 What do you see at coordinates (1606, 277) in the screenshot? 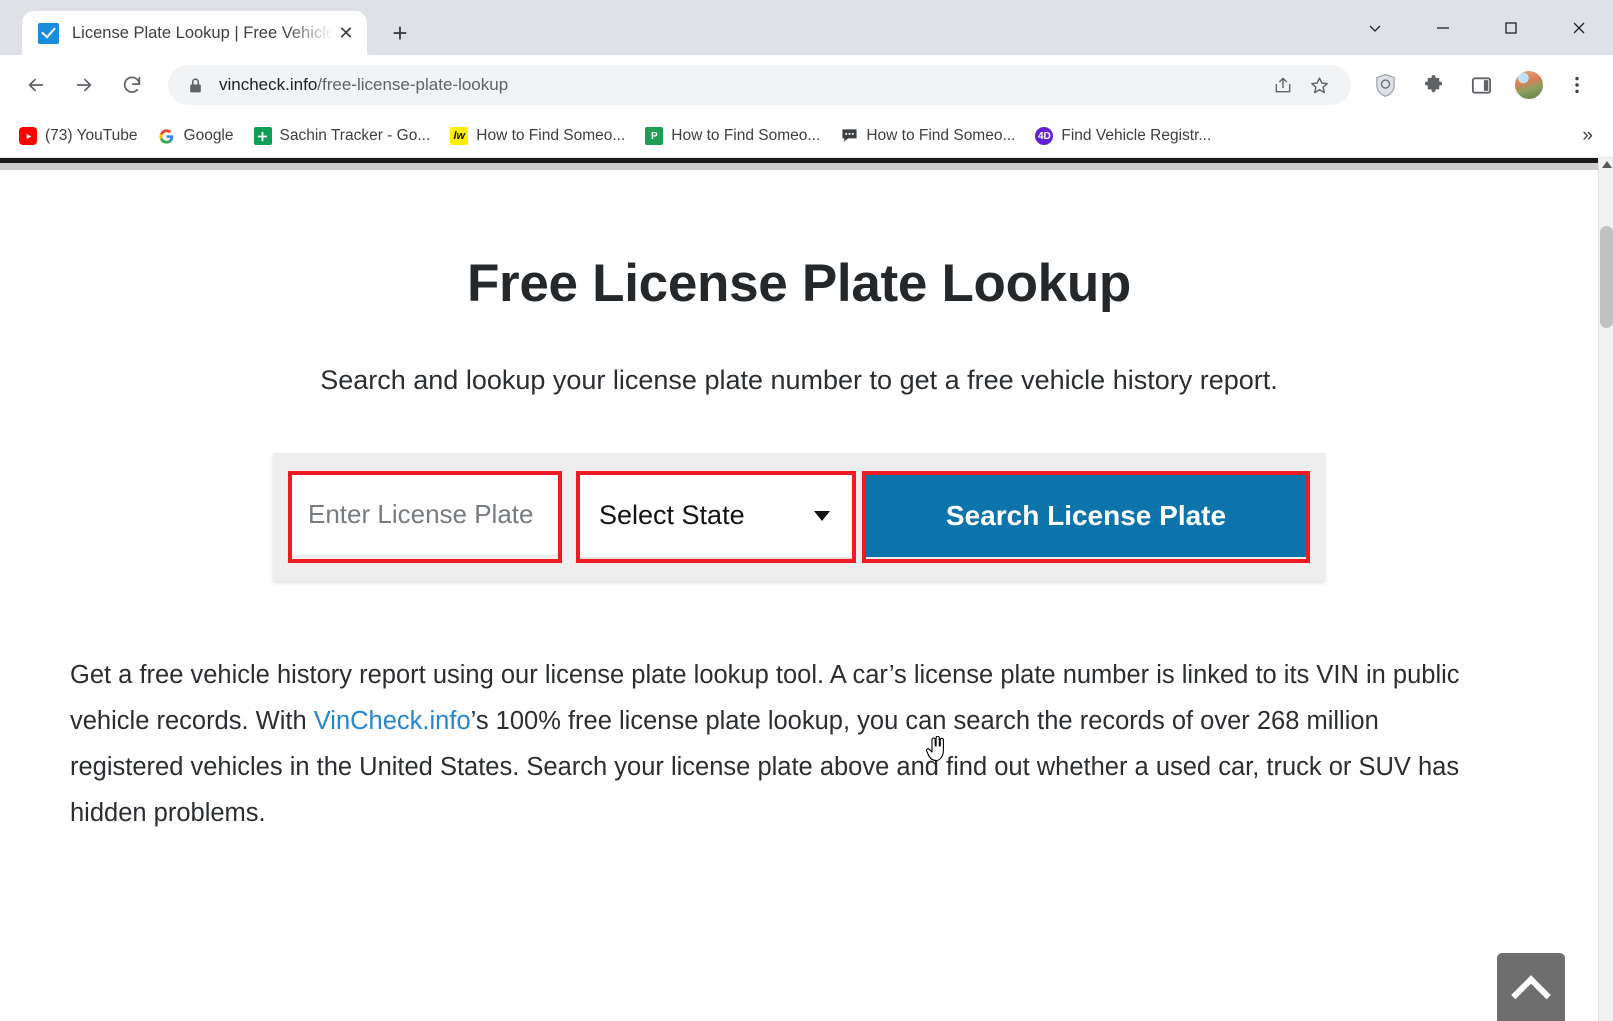
I see `scrollbar-thumb` at bounding box center [1606, 277].